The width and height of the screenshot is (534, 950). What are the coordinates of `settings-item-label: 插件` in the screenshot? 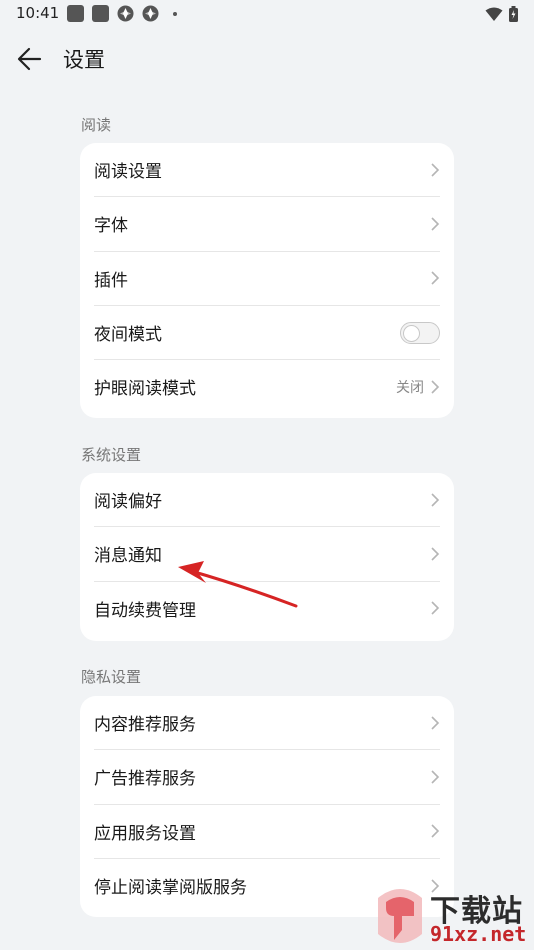 It's located at (111, 280).